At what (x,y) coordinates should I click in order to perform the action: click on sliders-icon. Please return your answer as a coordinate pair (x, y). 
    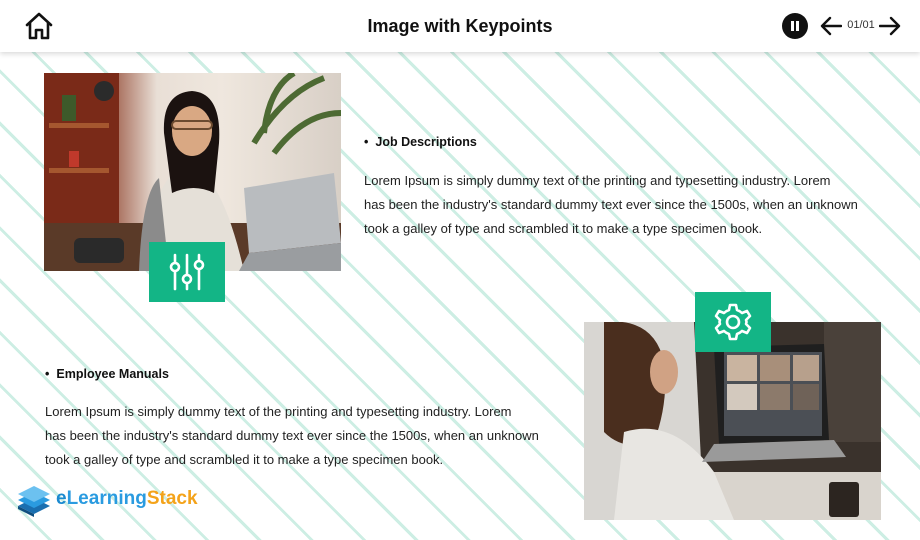
    Looking at the image, I should click on (187, 272).